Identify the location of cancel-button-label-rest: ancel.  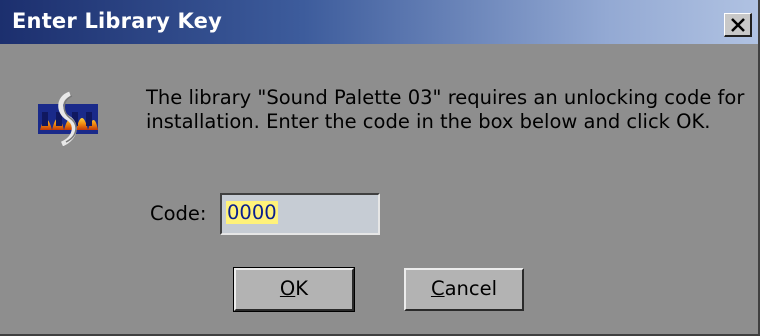
(471, 288).